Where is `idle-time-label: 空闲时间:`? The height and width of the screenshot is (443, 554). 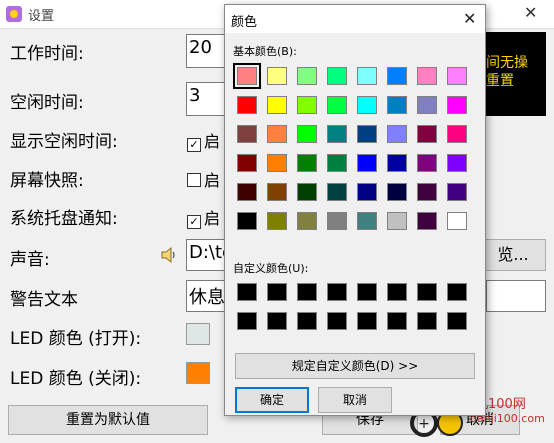
idle-time-label: 空闲时间: is located at coordinates (47, 103).